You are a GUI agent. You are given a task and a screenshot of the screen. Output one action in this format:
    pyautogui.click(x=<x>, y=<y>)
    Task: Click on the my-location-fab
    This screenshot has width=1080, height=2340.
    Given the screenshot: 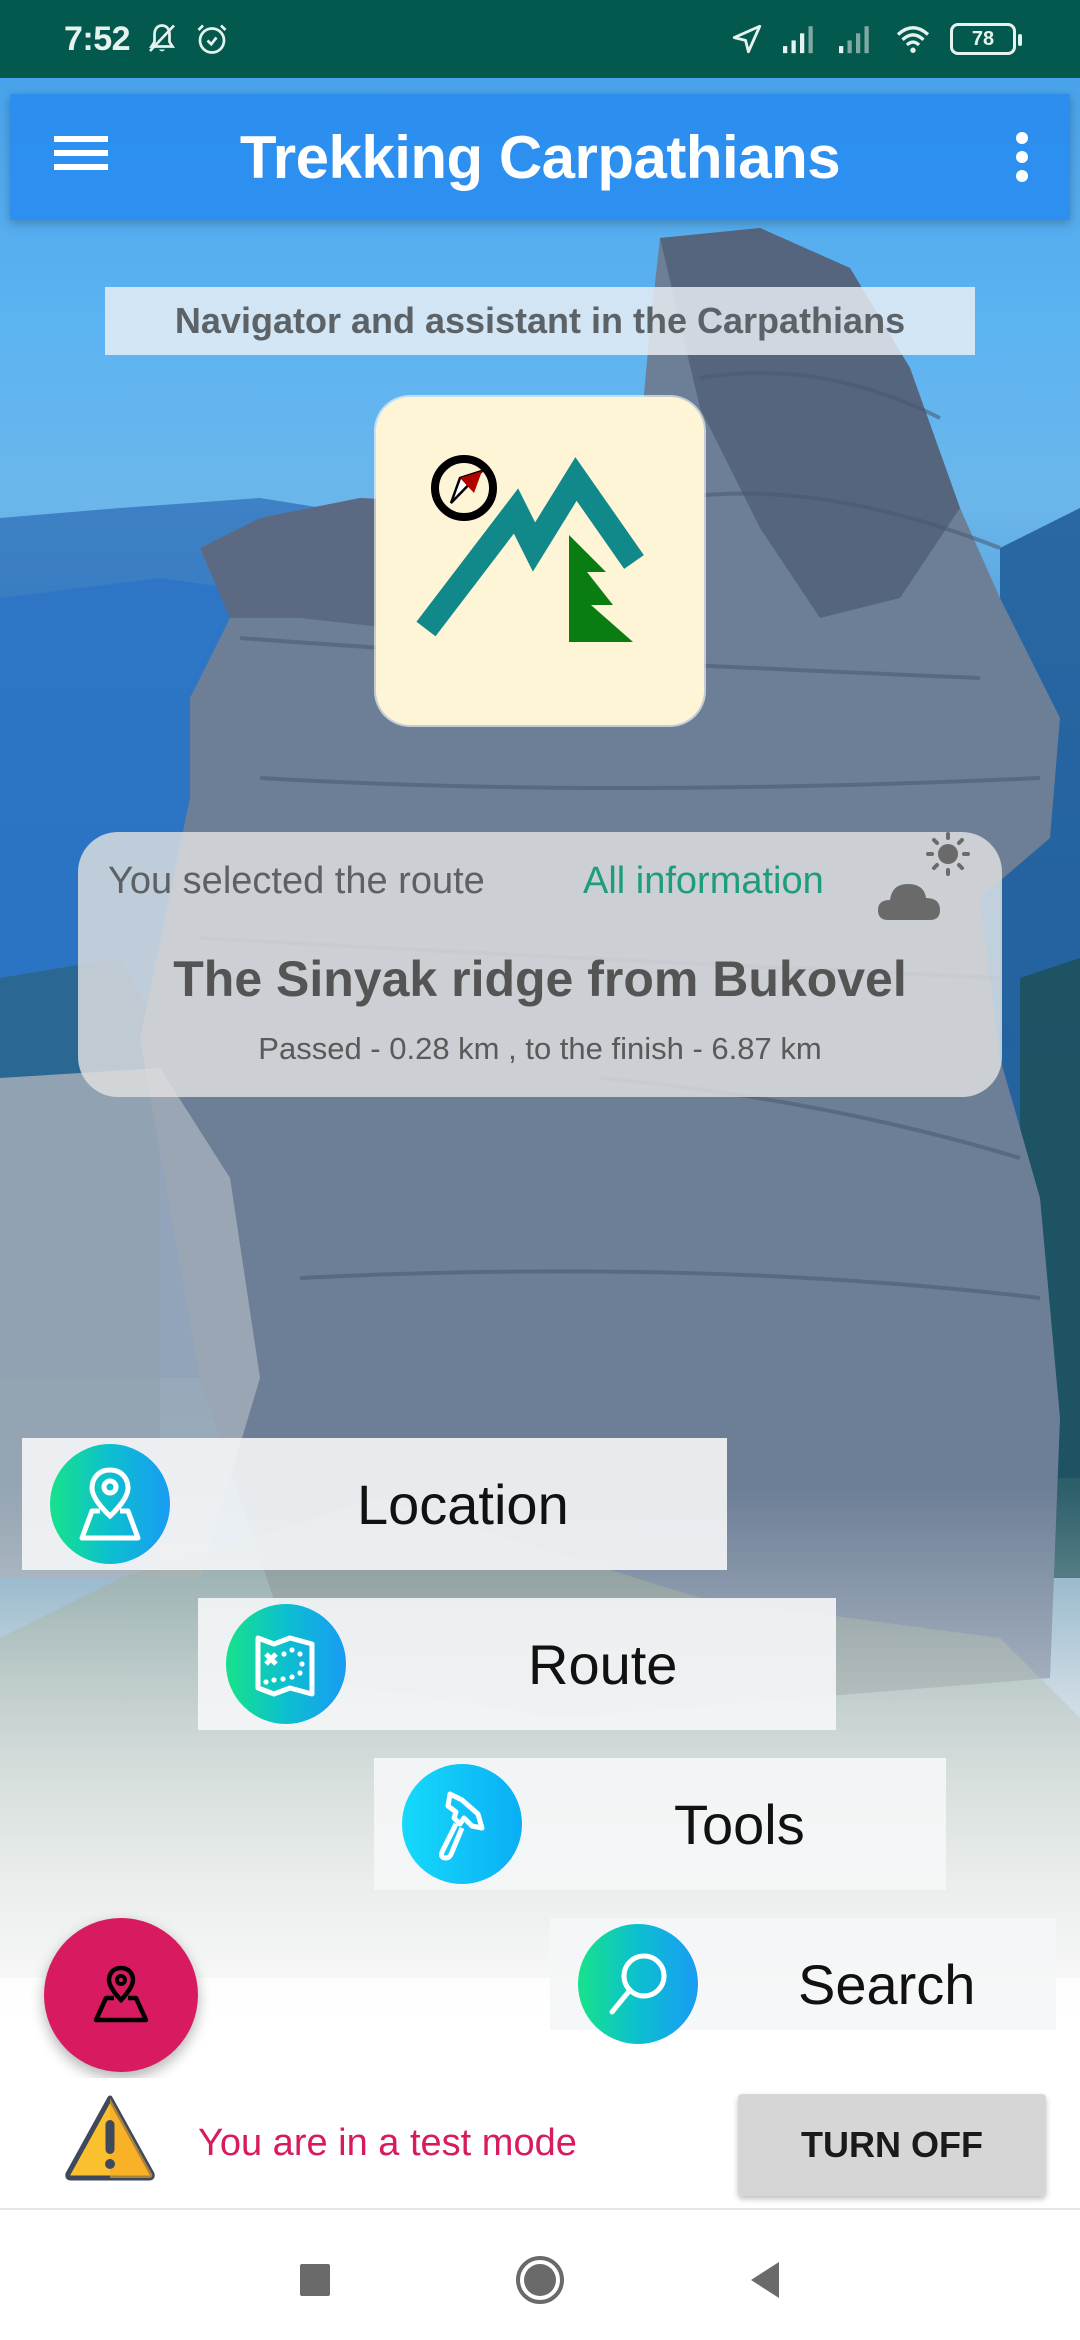 What is the action you would take?
    pyautogui.click(x=121, y=1995)
    